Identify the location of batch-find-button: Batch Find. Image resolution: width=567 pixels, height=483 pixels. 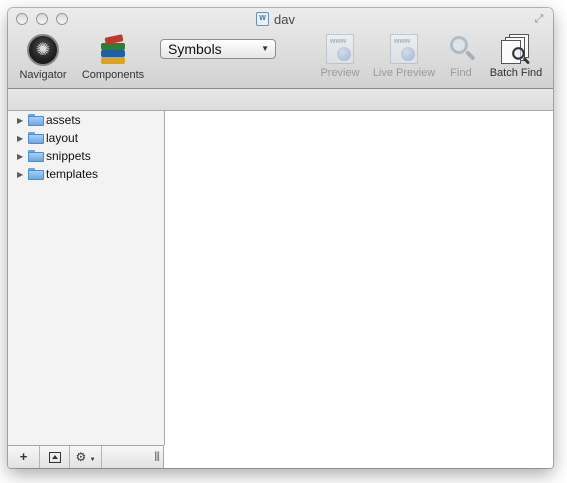
(516, 56).